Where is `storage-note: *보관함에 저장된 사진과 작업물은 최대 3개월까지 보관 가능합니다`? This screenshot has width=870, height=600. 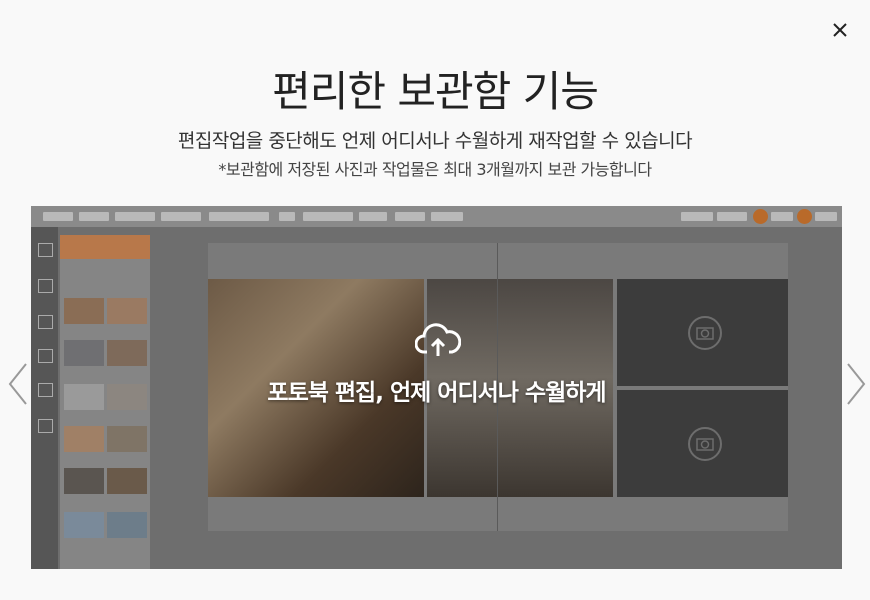
storage-note: *보관함에 저장된 사진과 작업물은 최대 3개월까지 보관 가능합니다 is located at coordinates (435, 169).